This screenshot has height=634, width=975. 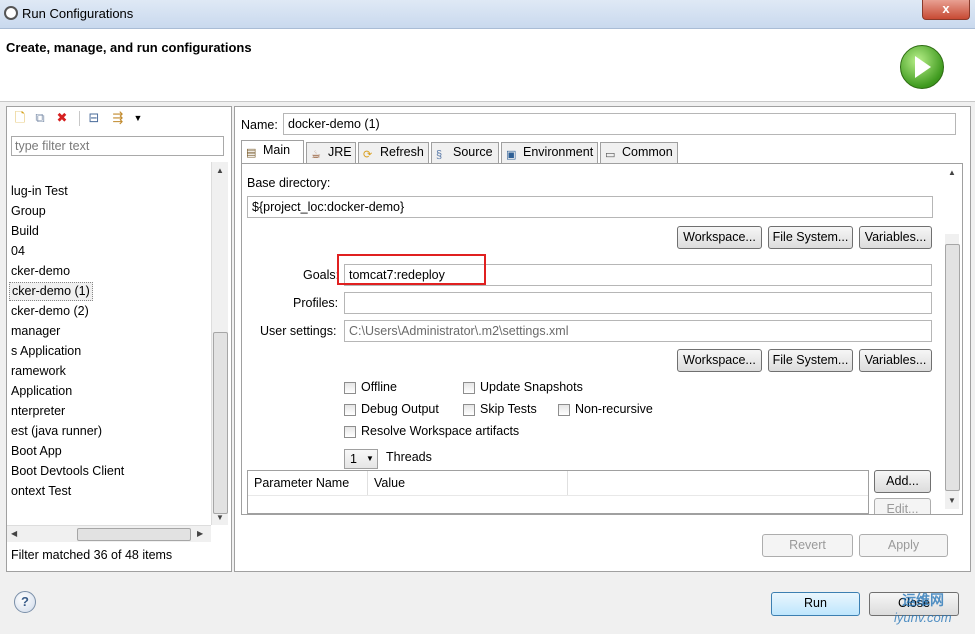 I want to click on main-tab-vertical-scrollbar: ▲ ▼, so click(x=952, y=338).